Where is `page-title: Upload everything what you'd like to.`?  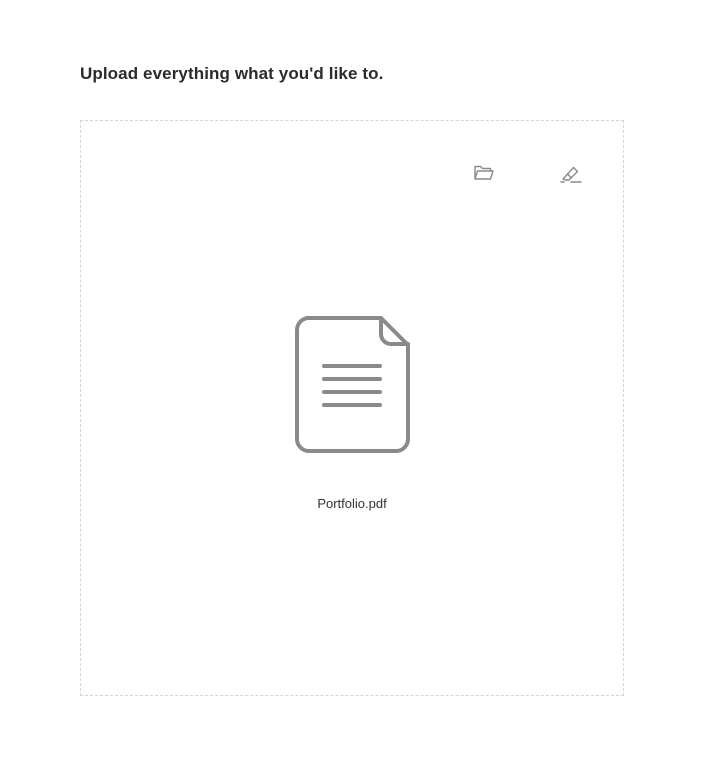 page-title: Upload everything what you'd like to. is located at coordinates (232, 73).